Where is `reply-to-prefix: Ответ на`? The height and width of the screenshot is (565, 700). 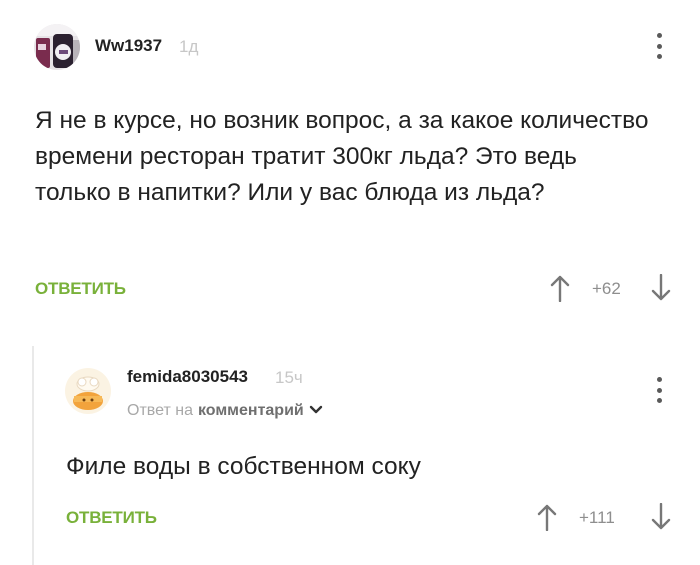 reply-to-prefix: Ответ на is located at coordinates (160, 410).